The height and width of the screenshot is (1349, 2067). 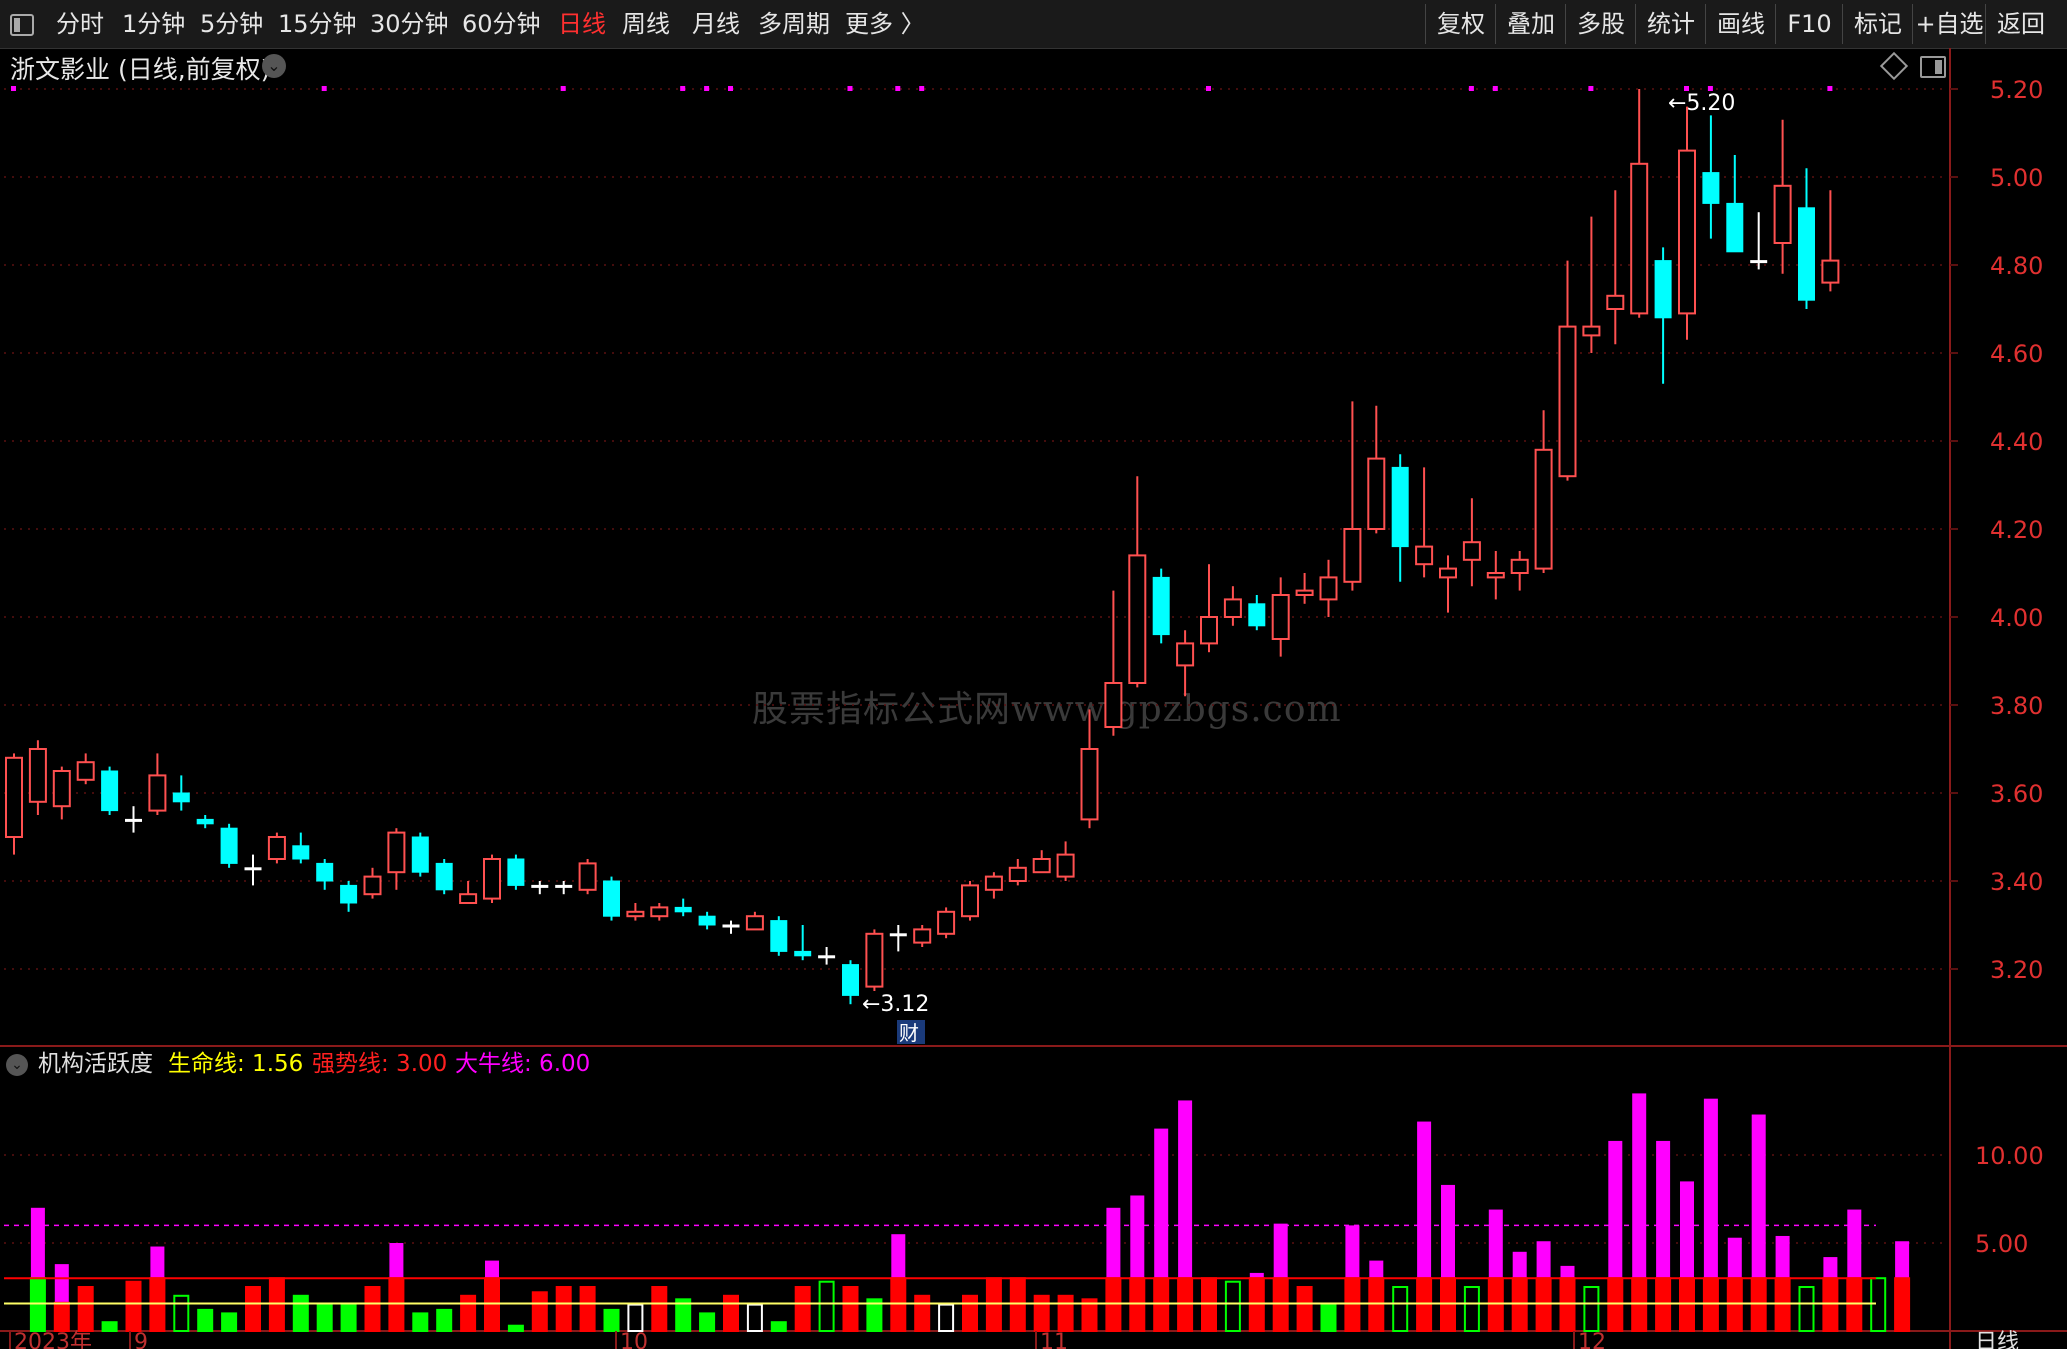 What do you see at coordinates (2016, 706) in the screenshot?
I see `price-tick-label: 3.80` at bounding box center [2016, 706].